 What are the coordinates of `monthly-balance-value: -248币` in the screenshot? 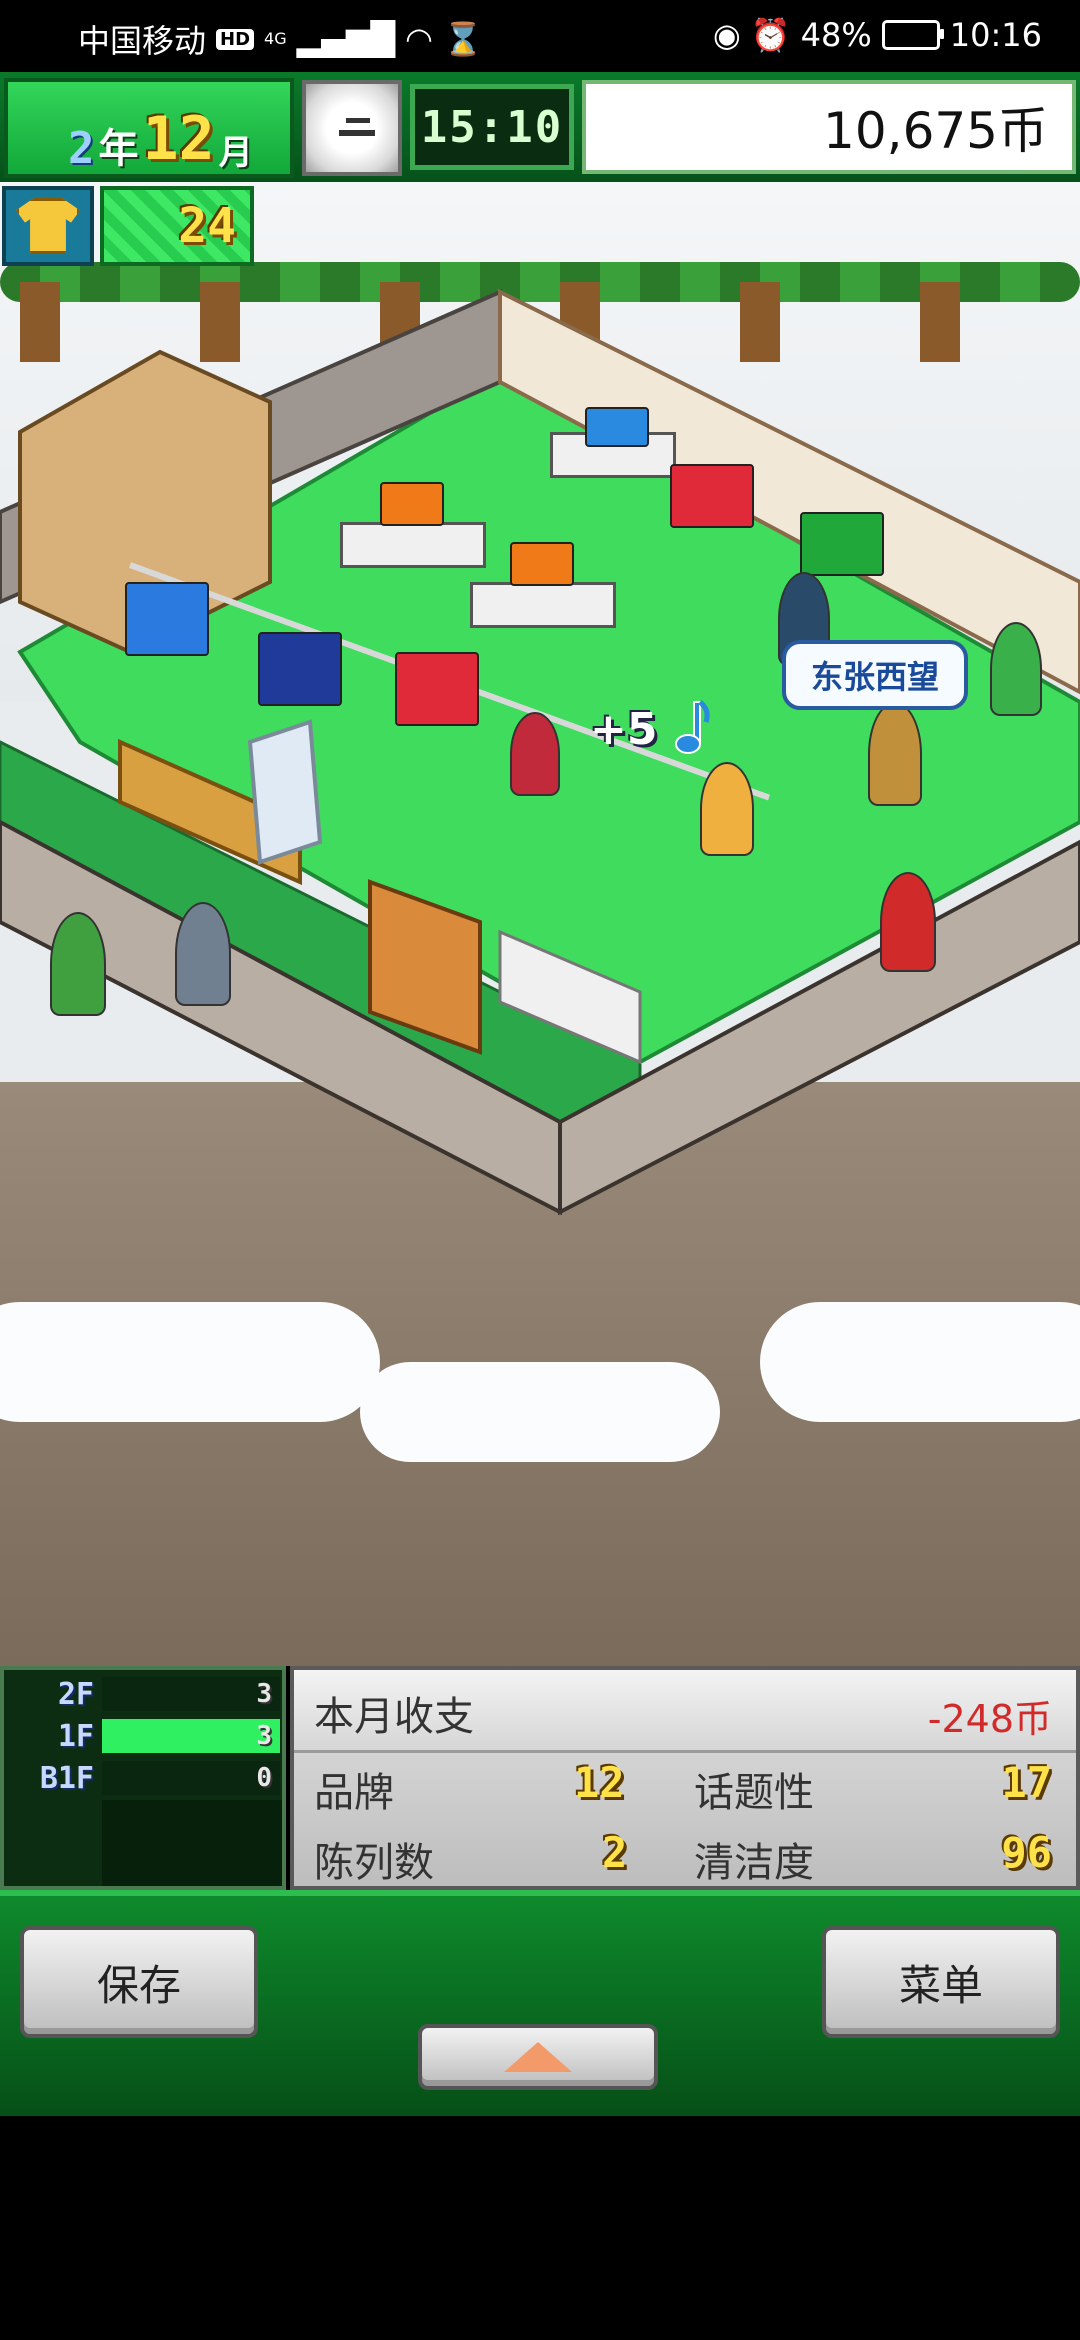 It's located at (989, 1719).